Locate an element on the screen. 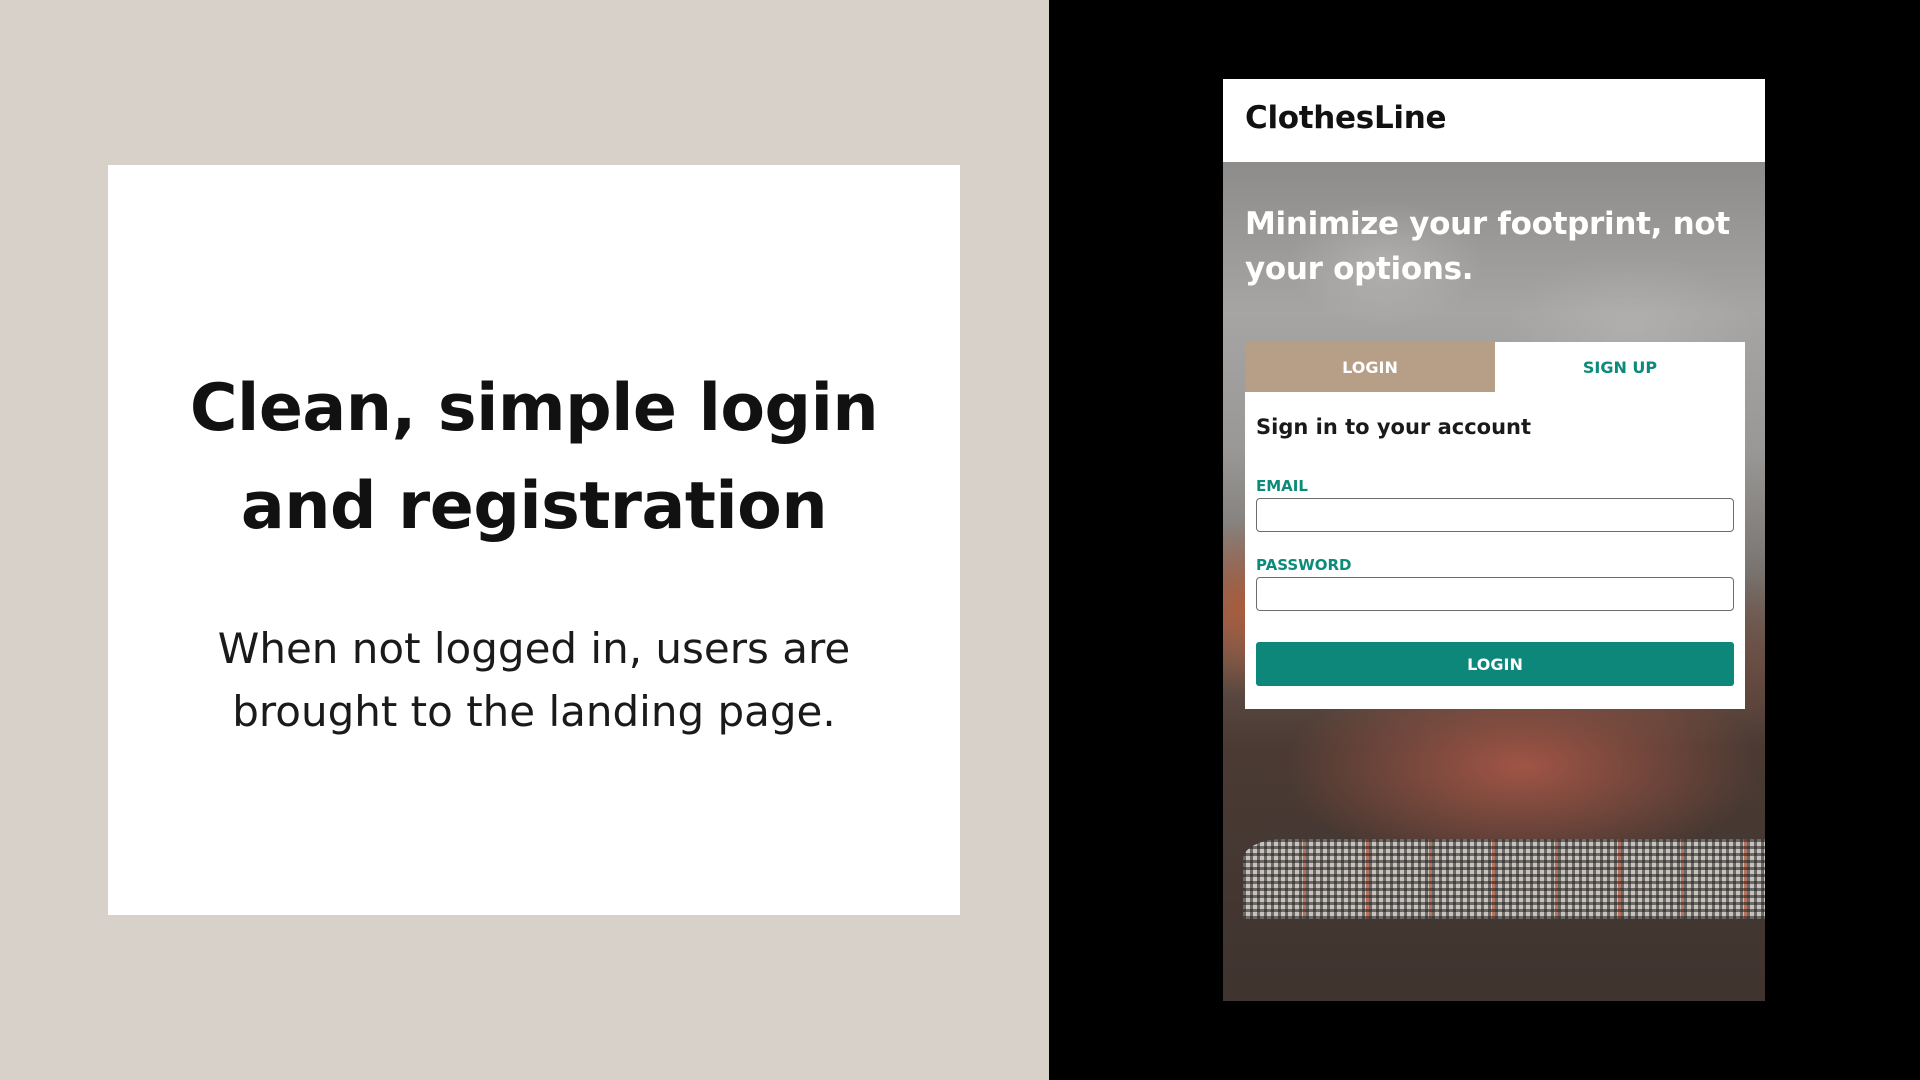  password-field is located at coordinates (1495, 594).